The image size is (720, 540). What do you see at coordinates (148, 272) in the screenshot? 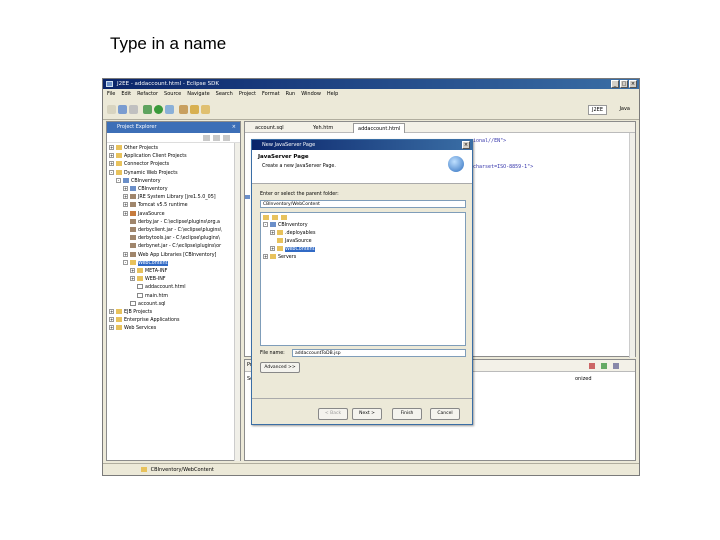
I see `tree-item: + META-INF` at bounding box center [148, 272].